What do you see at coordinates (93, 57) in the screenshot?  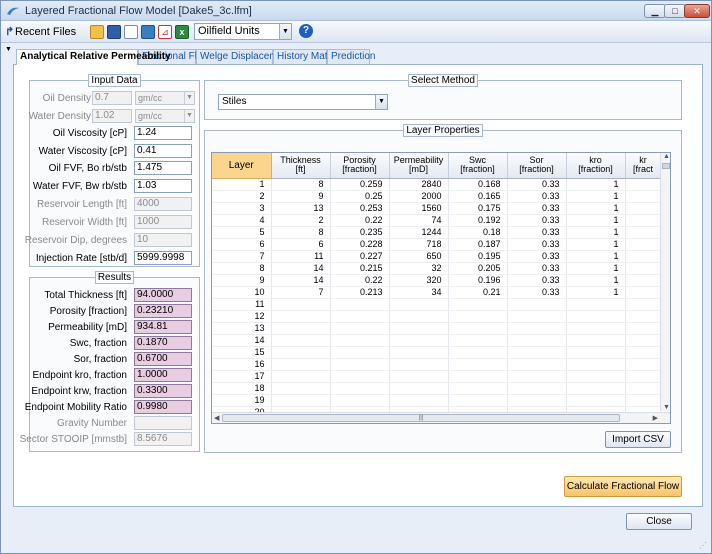 I see `tab-analytical-relative-permeability: Analytical Relative Permeability` at bounding box center [93, 57].